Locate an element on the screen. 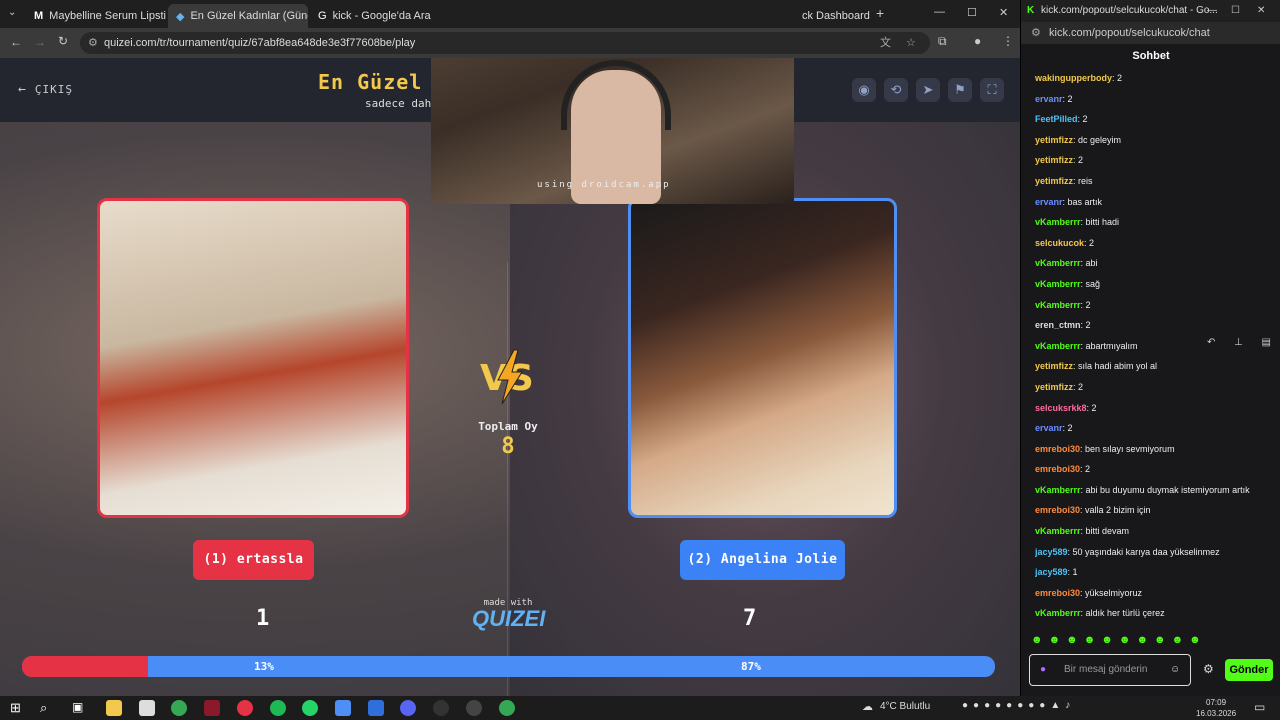 The height and width of the screenshot is (720, 1280). profile-icon: ● is located at coordinates (977, 41).